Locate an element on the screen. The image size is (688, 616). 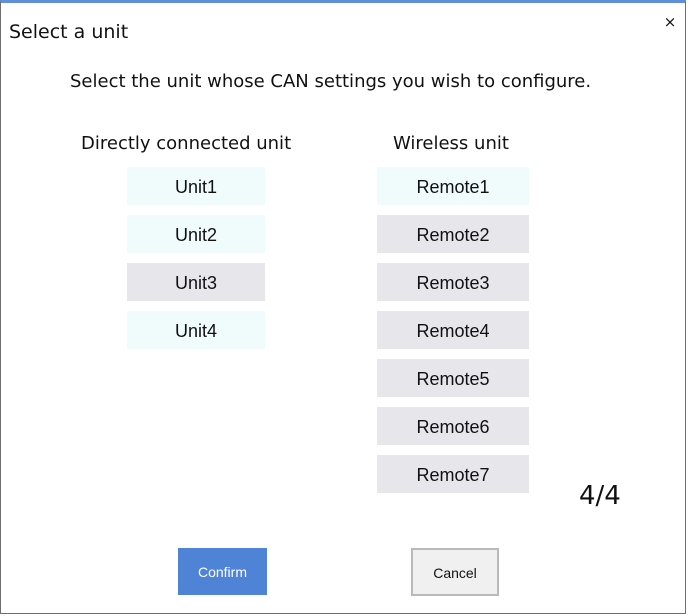
wireless-unit-header: Wireless unit is located at coordinates (451, 143).